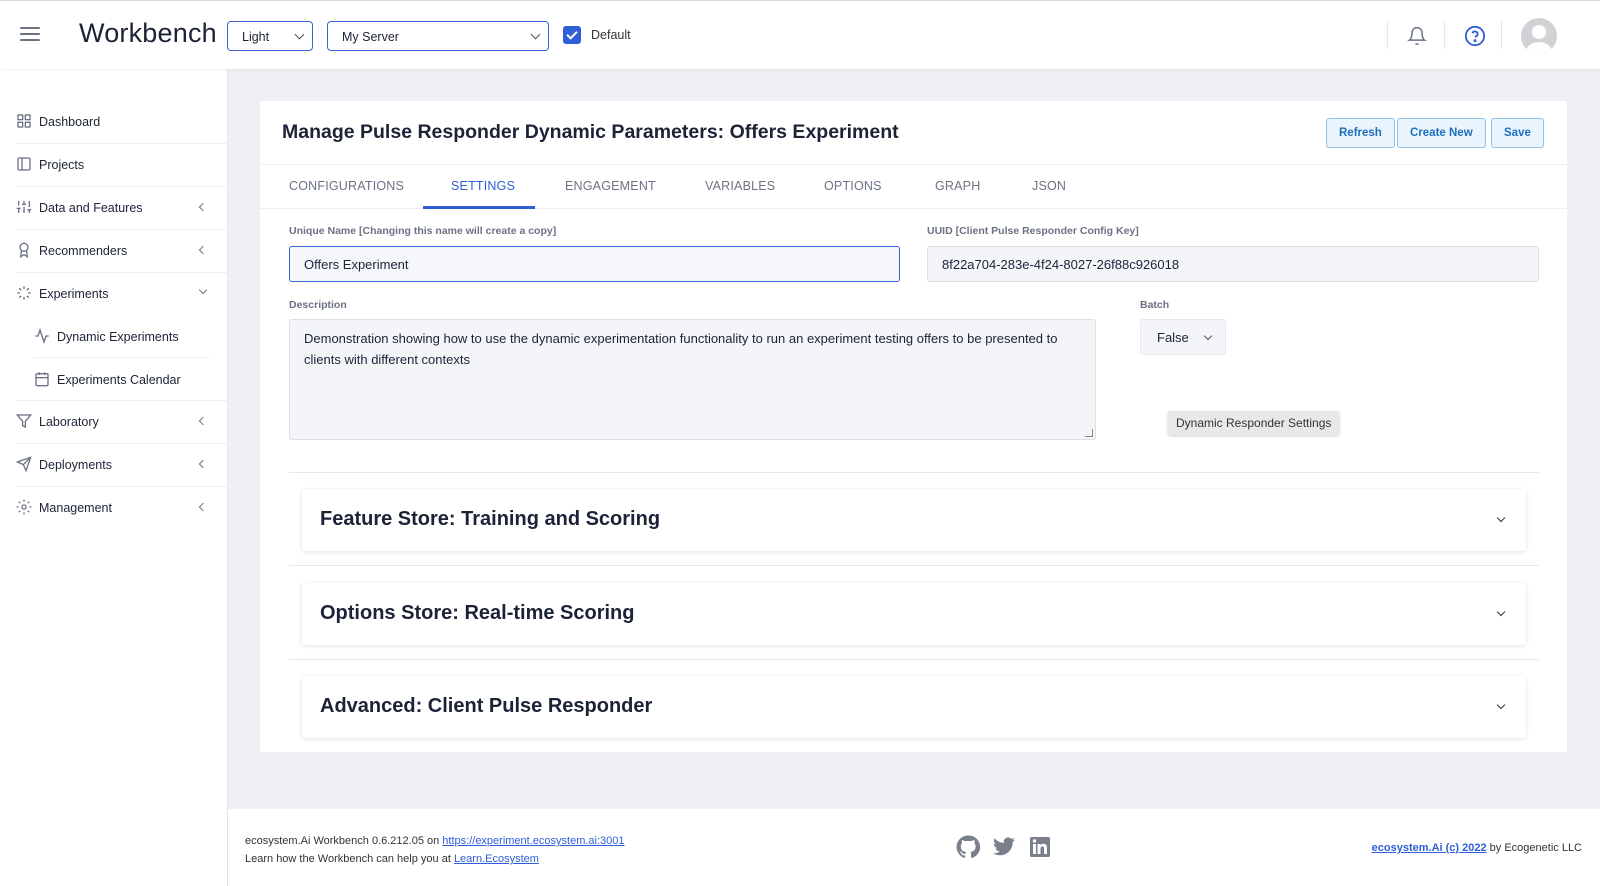 The width and height of the screenshot is (1600, 886). I want to click on sidebar-item-management: Management, so click(114, 507).